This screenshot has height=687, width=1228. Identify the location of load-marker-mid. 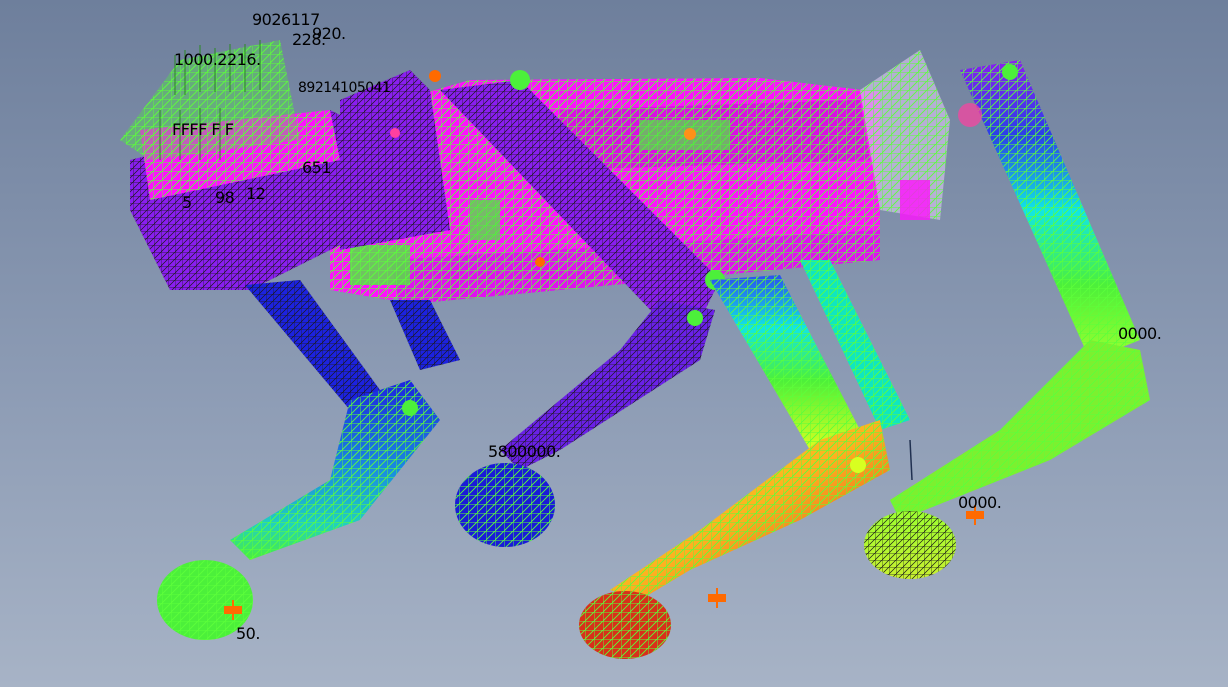
(717, 598).